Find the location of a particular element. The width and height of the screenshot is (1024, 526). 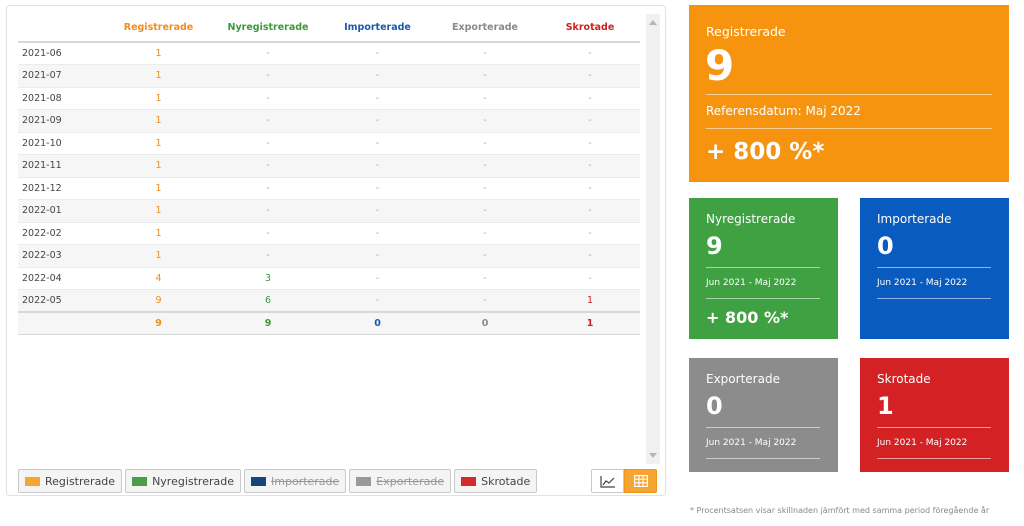

card-title: Exporterade is located at coordinates (743, 379).